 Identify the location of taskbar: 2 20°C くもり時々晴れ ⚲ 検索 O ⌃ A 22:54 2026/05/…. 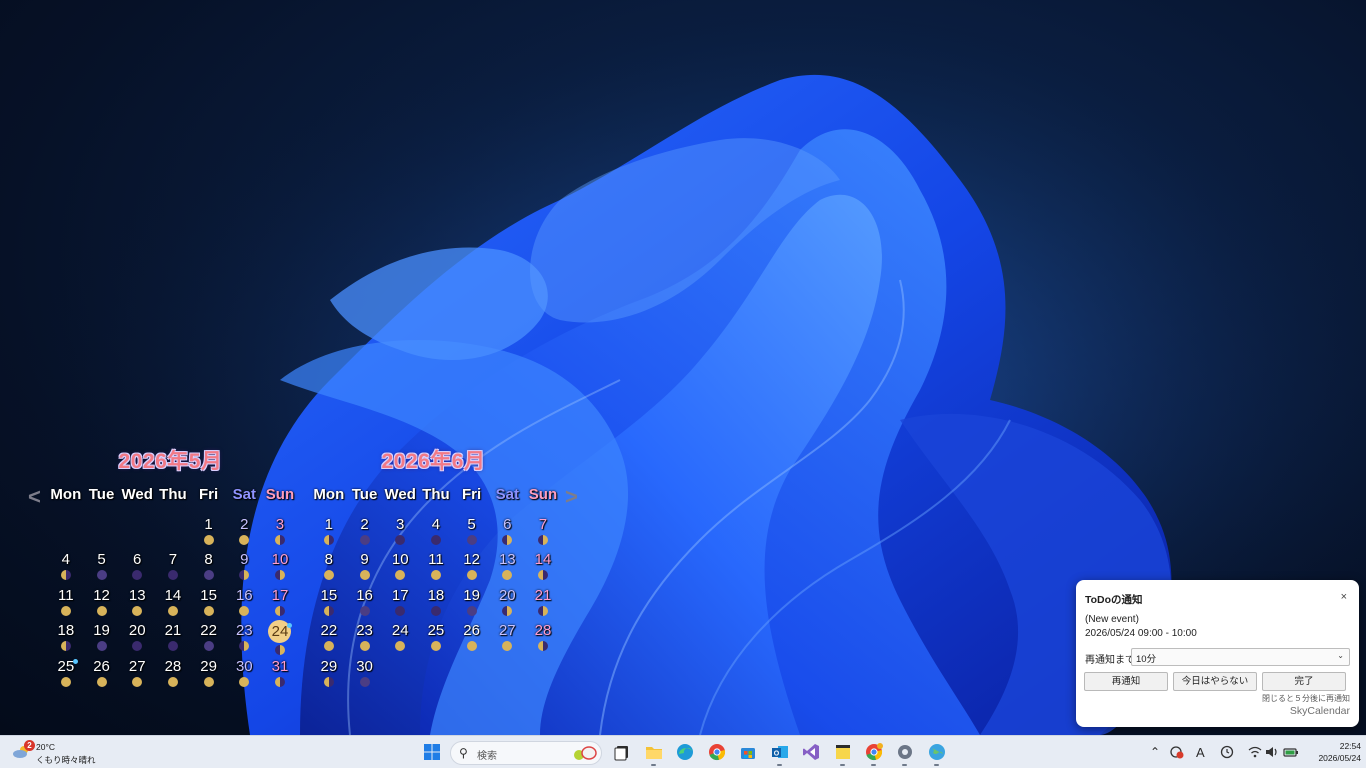
(683, 751).